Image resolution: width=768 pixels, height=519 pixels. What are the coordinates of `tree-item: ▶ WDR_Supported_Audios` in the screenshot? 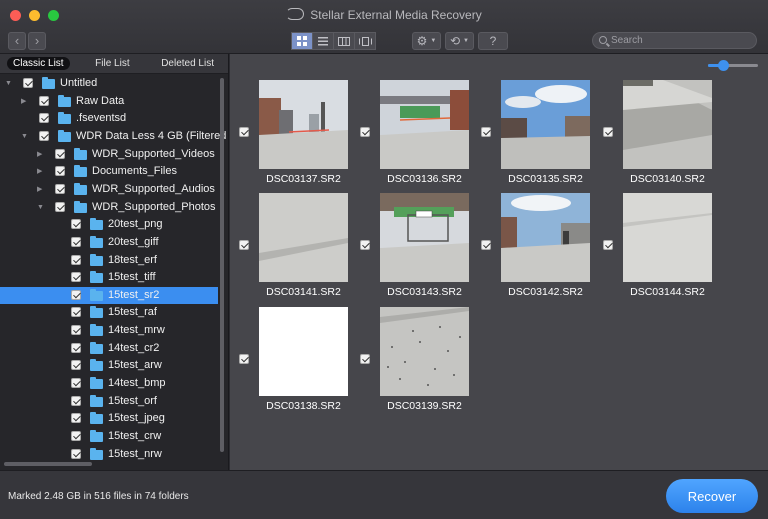 It's located at (109, 189).